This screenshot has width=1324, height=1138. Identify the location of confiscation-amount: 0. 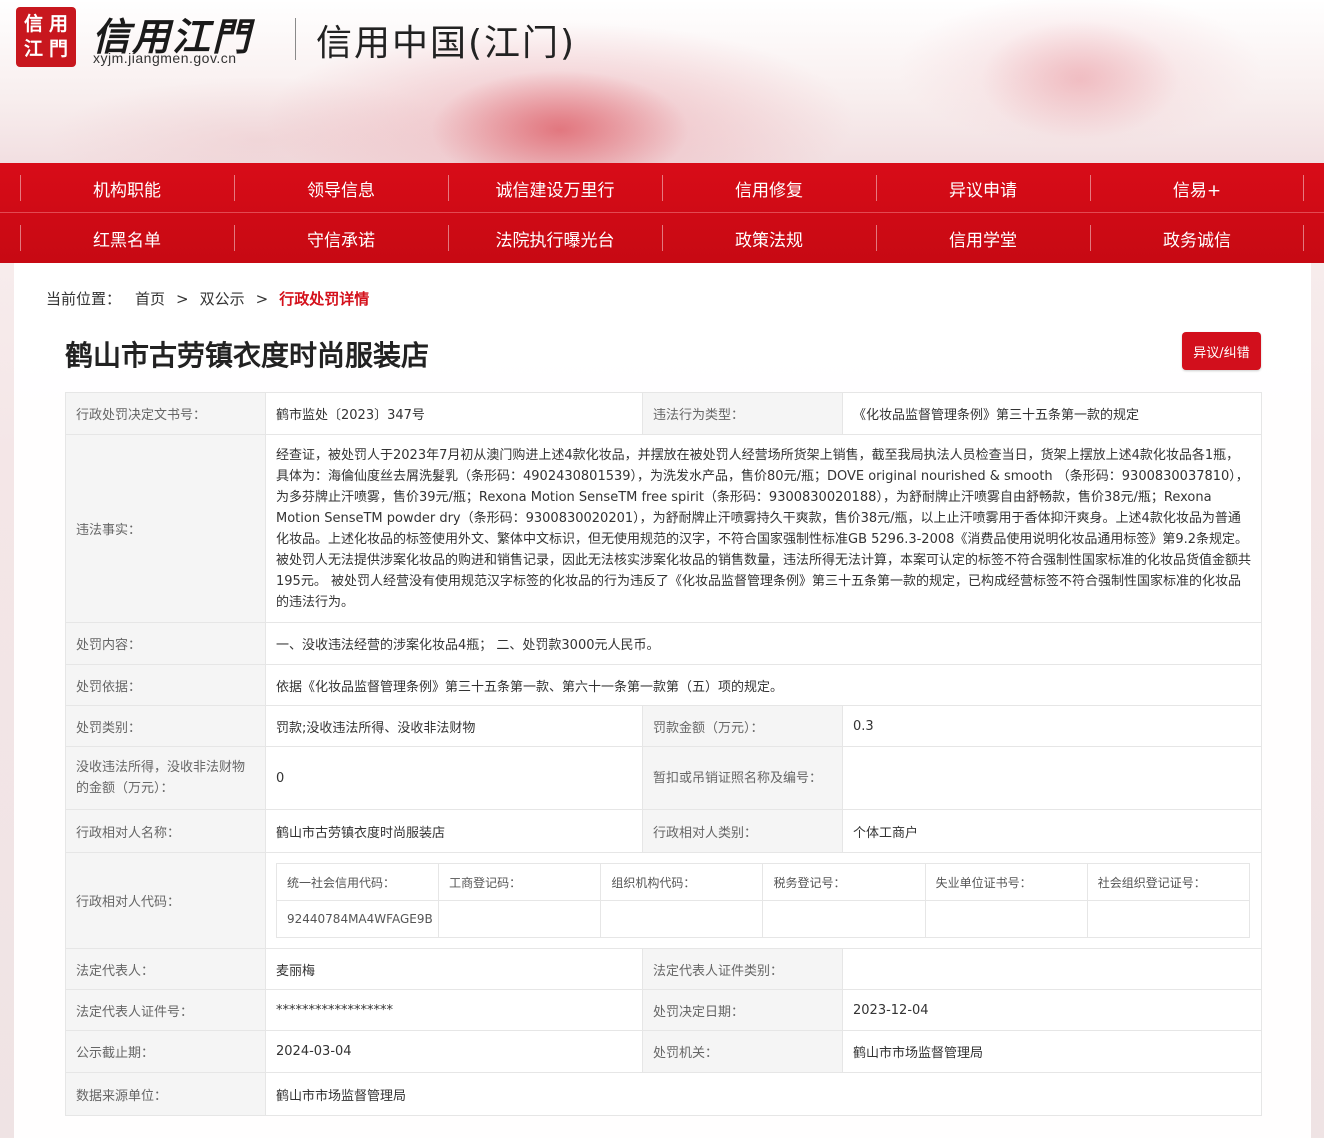
(454, 778).